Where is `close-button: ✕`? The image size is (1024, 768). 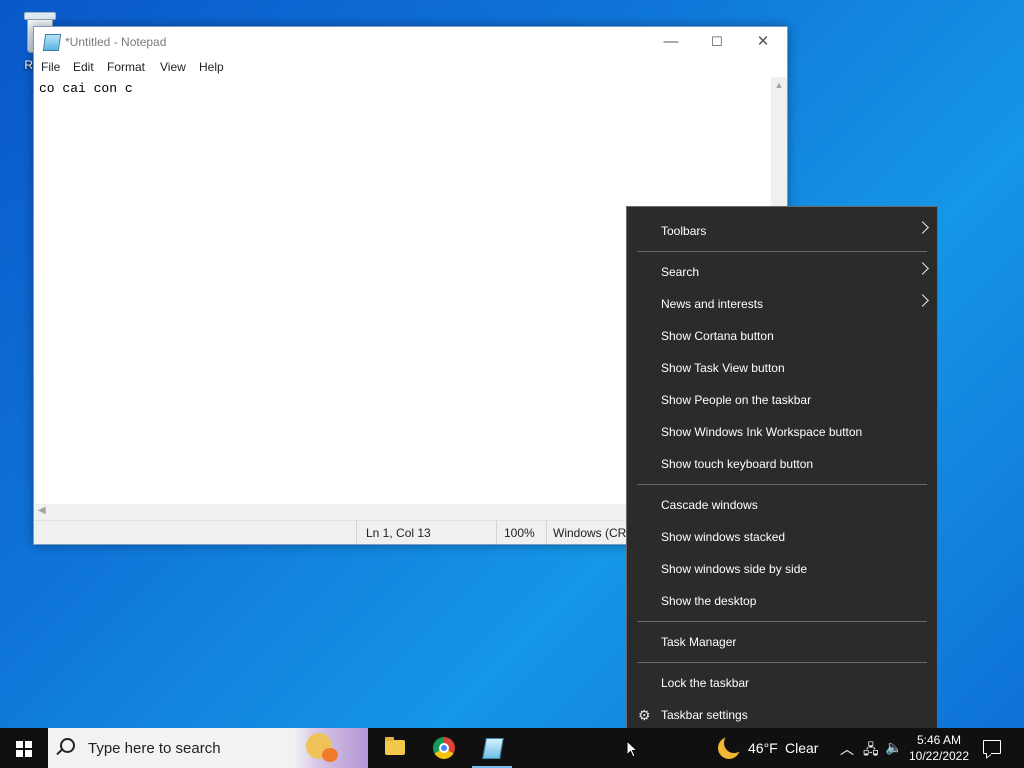
close-button: ✕ is located at coordinates (763, 42).